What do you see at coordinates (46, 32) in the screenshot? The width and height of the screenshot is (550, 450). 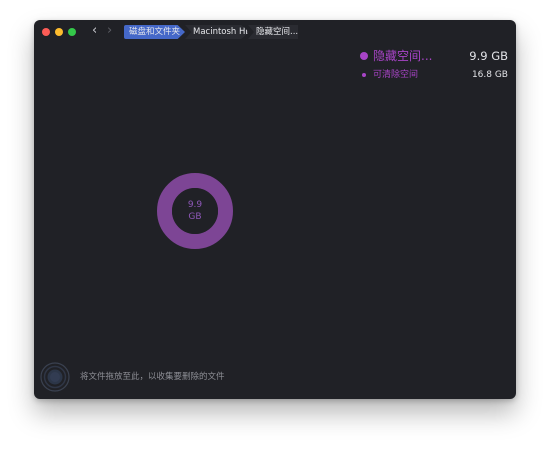 I see `close-window-button` at bounding box center [46, 32].